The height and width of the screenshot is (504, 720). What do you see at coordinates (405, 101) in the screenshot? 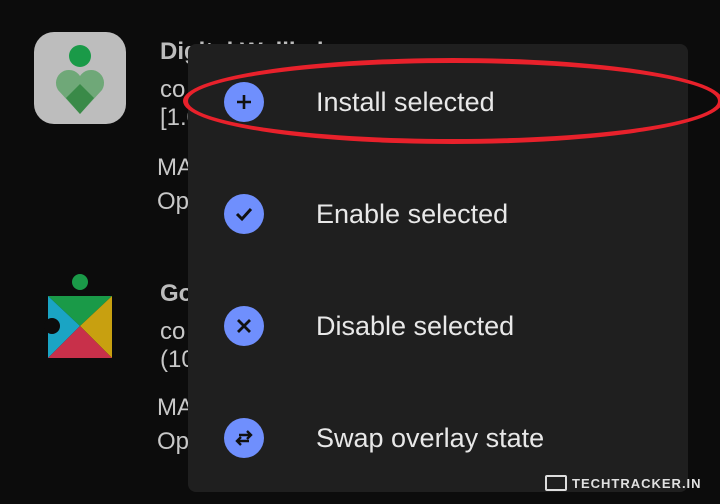
I see `menu-item-label: Install selected` at bounding box center [405, 101].